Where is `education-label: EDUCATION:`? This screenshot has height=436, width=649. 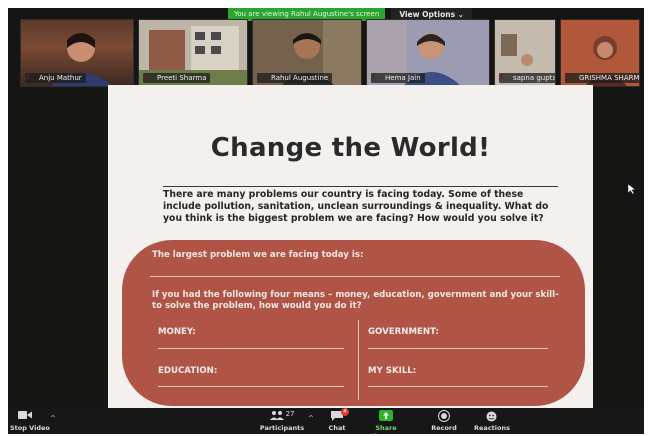 education-label: EDUCATION: is located at coordinates (188, 371).